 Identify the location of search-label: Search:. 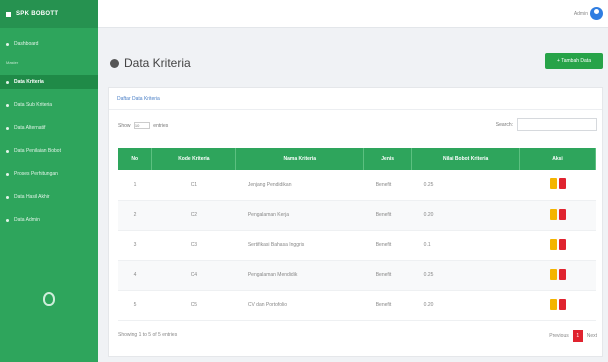
(504, 125).